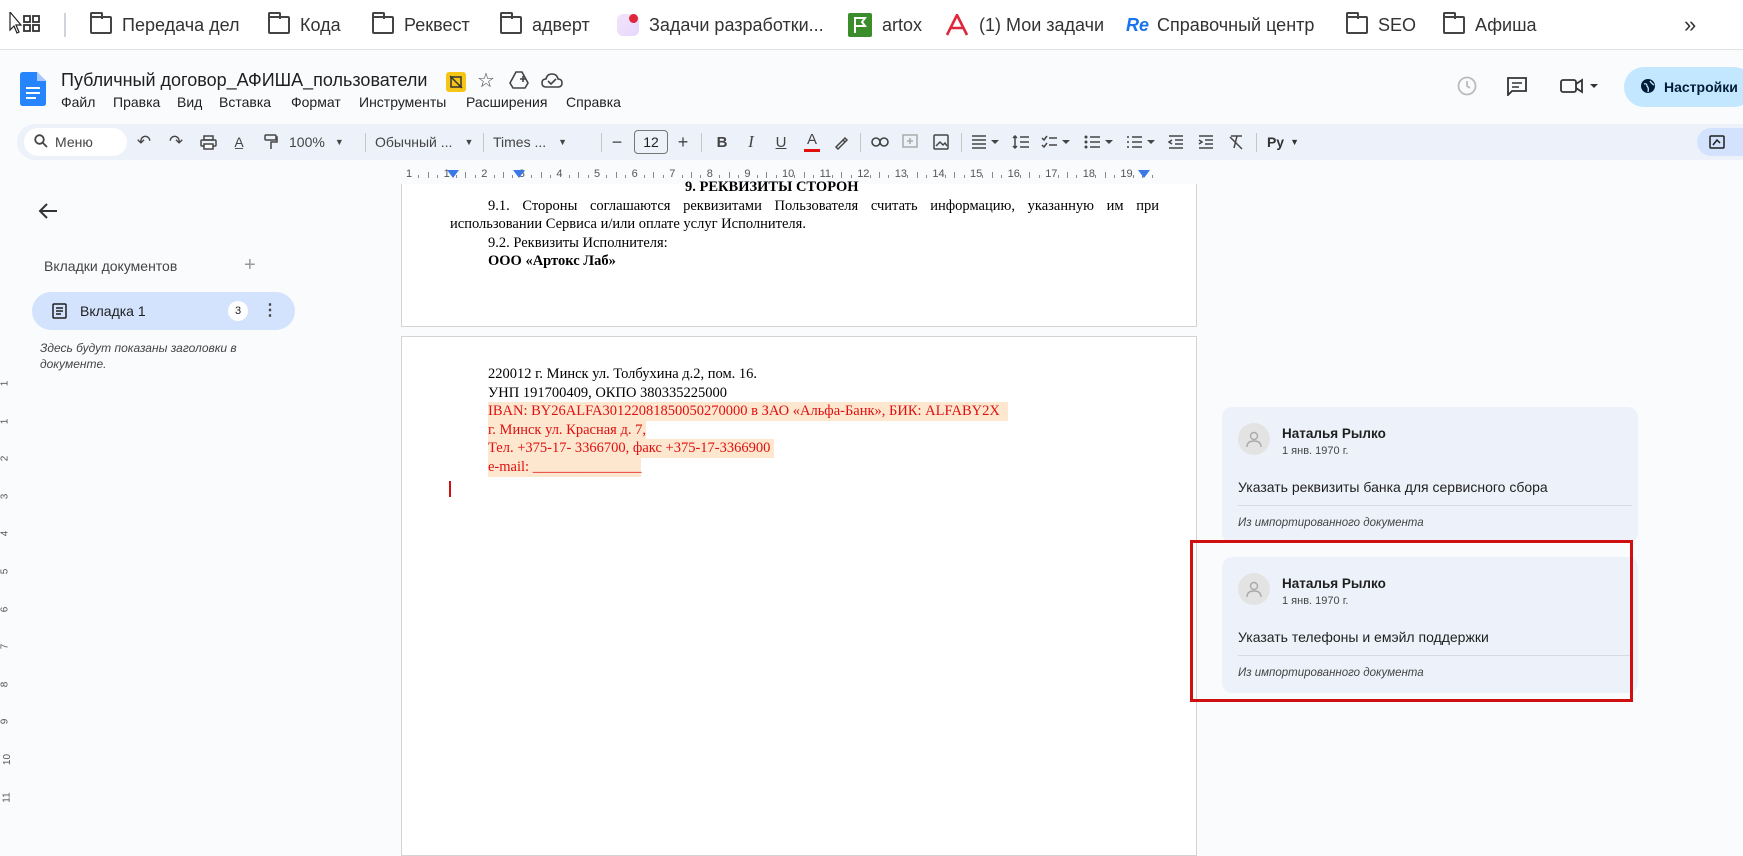 The height and width of the screenshot is (856, 1743). Describe the element at coordinates (578, 243) in the screenshot. I see `paragraph-9-2: 9.2. Реквизиты Исполнителя:` at that location.